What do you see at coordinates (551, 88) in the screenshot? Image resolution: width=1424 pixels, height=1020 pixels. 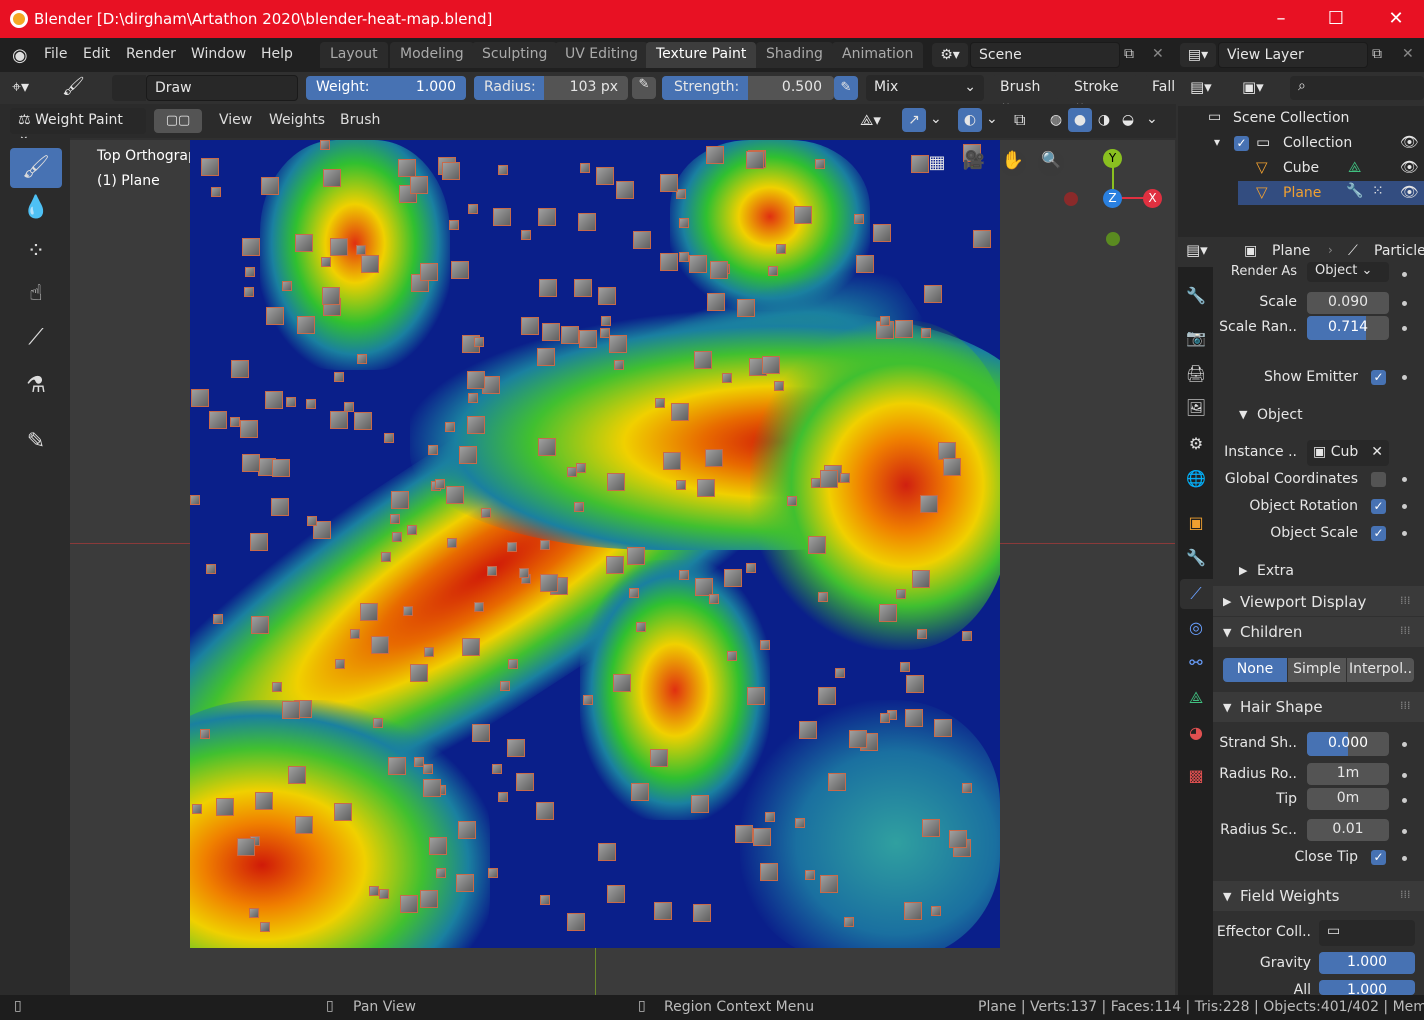 I see `radius-slider: Radius: 103 px` at bounding box center [551, 88].